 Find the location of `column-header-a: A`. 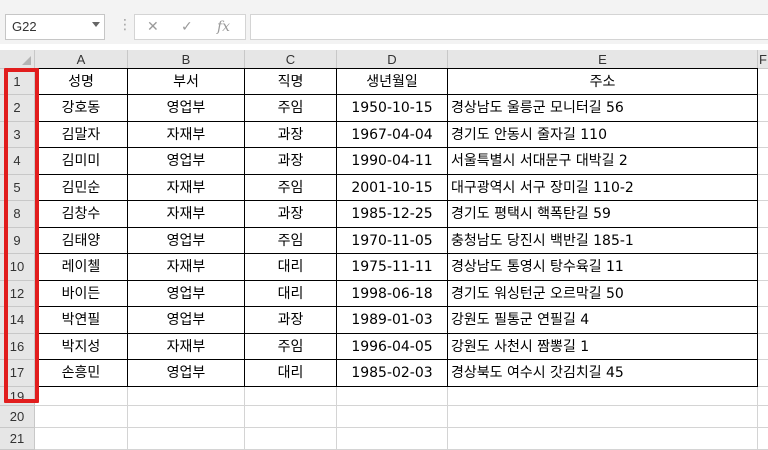

column-header-a: A is located at coordinates (81, 59).